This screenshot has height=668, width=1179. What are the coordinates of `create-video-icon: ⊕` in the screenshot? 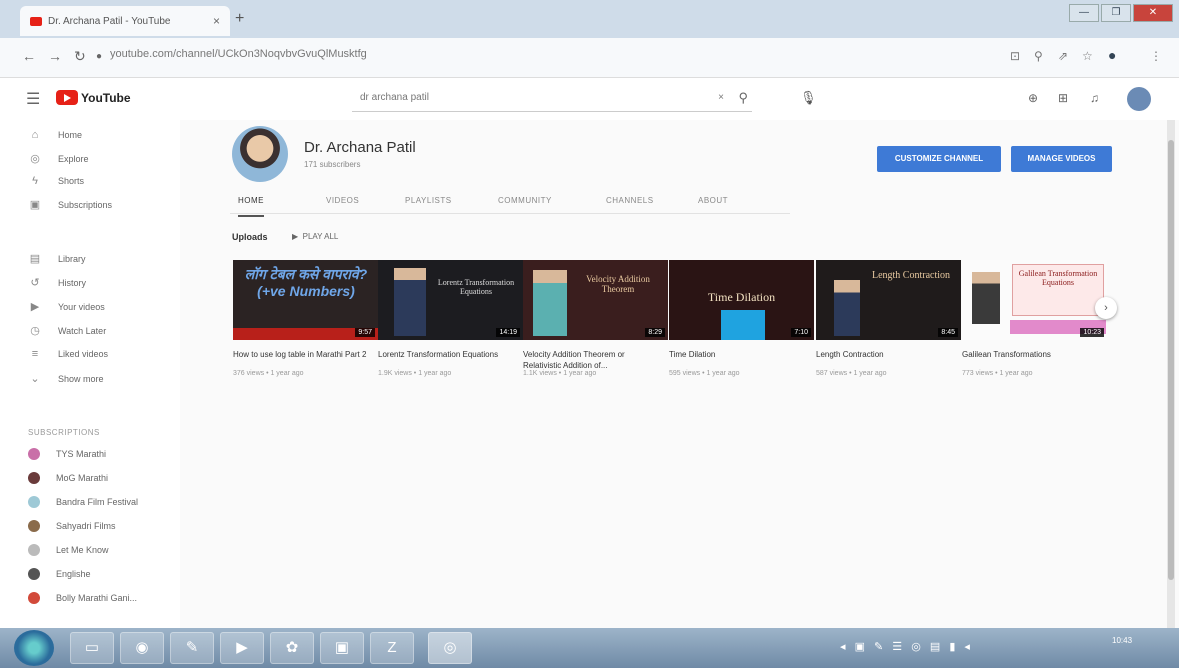 It's located at (1033, 98).